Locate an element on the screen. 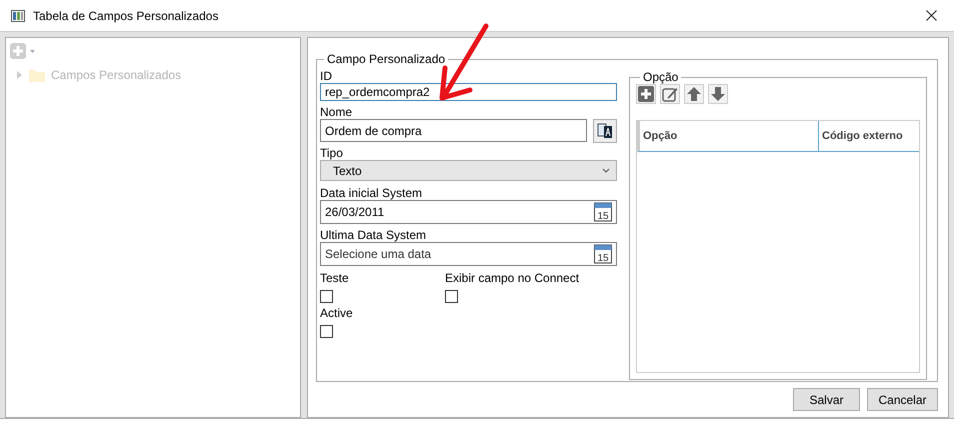 The image size is (954, 431). add-icon is located at coordinates (646, 94).